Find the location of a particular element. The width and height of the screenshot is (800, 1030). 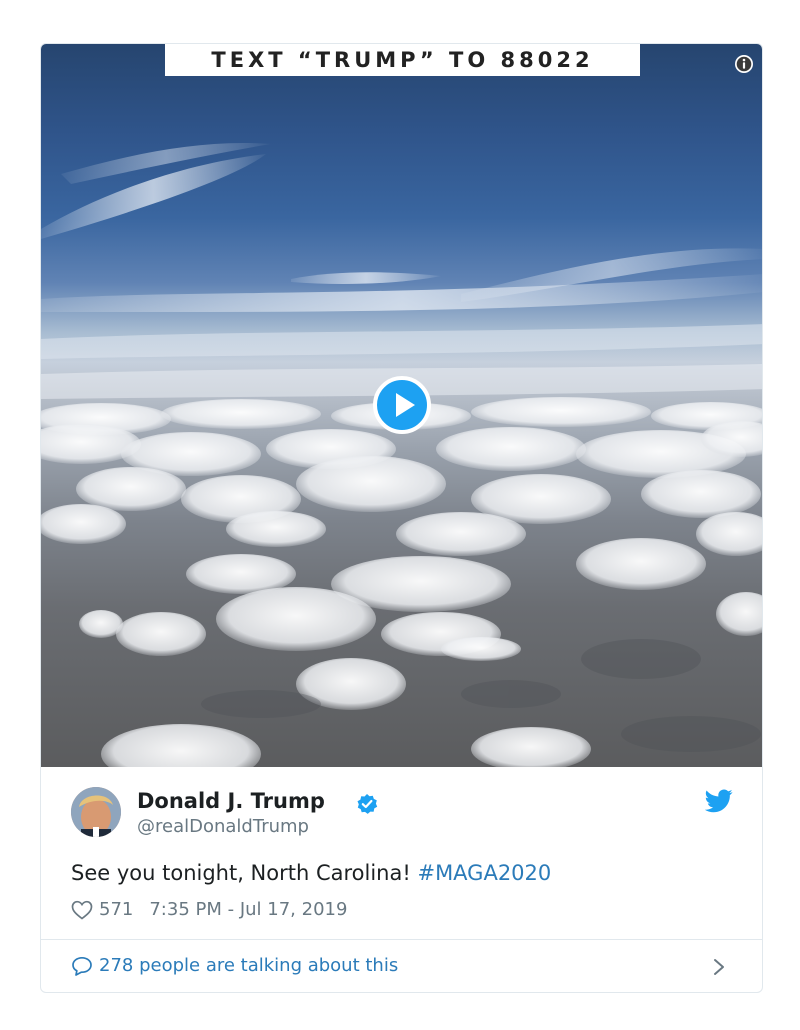

twitter-bird-icon is located at coordinates (719, 801).